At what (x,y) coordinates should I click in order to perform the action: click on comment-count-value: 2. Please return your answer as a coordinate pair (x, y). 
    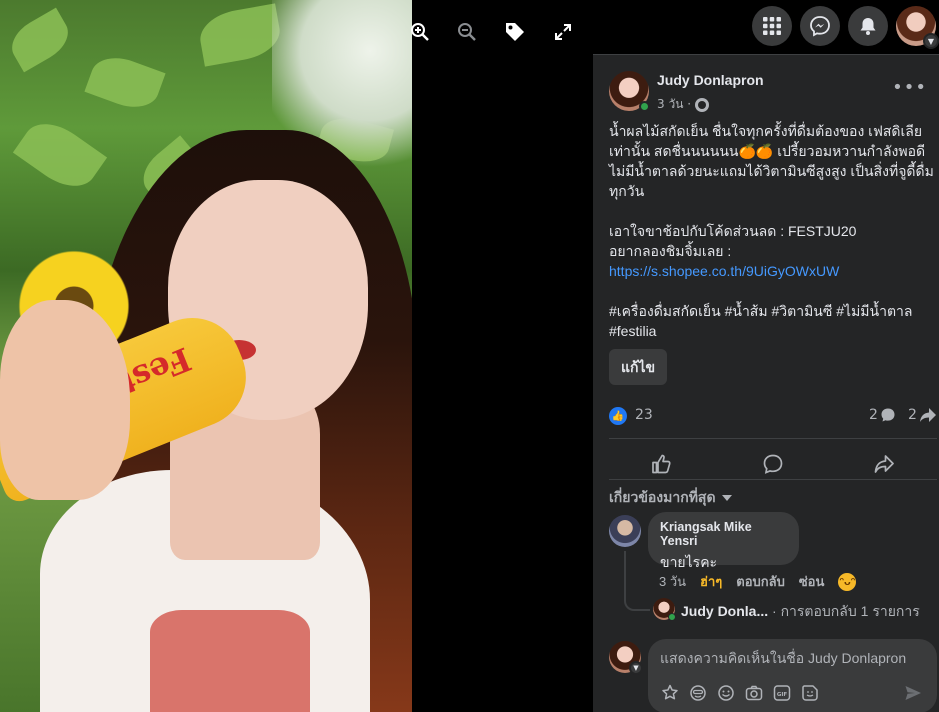
    Looking at the image, I should click on (873, 415).